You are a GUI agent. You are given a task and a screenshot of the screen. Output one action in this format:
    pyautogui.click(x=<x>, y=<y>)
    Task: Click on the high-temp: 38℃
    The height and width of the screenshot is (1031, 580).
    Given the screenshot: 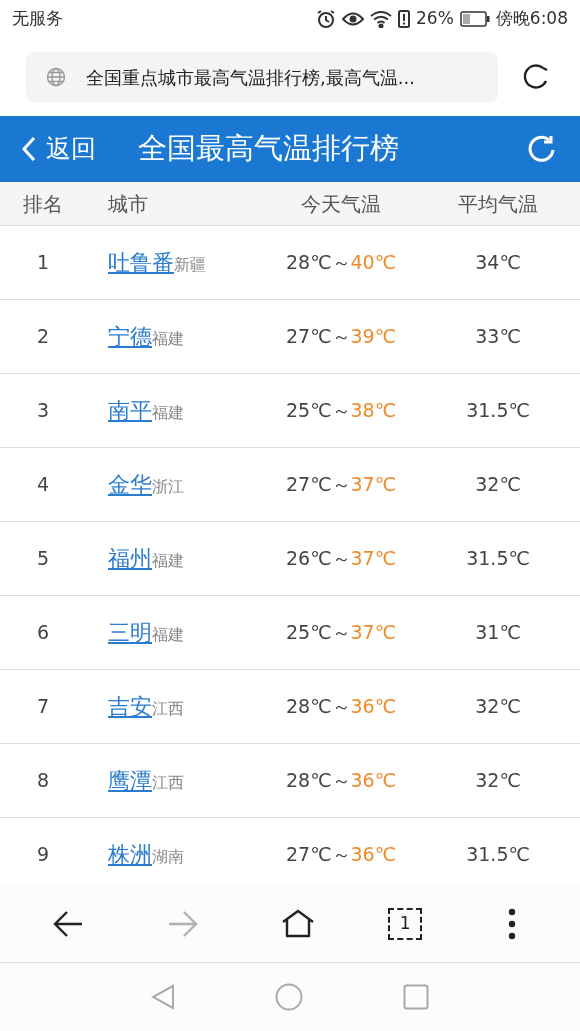 What is the action you would take?
    pyautogui.click(x=373, y=411)
    